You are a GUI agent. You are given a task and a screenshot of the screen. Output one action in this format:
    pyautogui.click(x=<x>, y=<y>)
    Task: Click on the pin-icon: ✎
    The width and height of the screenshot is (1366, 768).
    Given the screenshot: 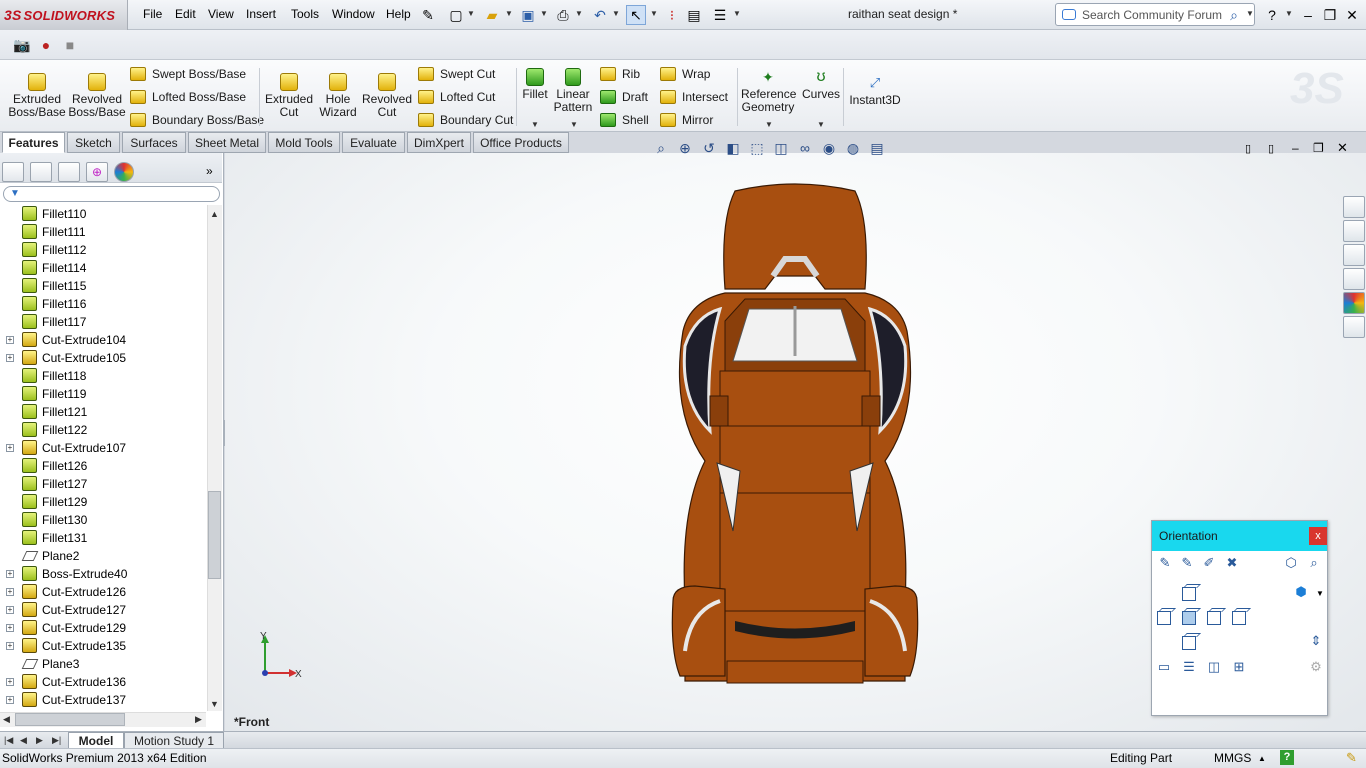 What is the action you would take?
    pyautogui.click(x=428, y=15)
    